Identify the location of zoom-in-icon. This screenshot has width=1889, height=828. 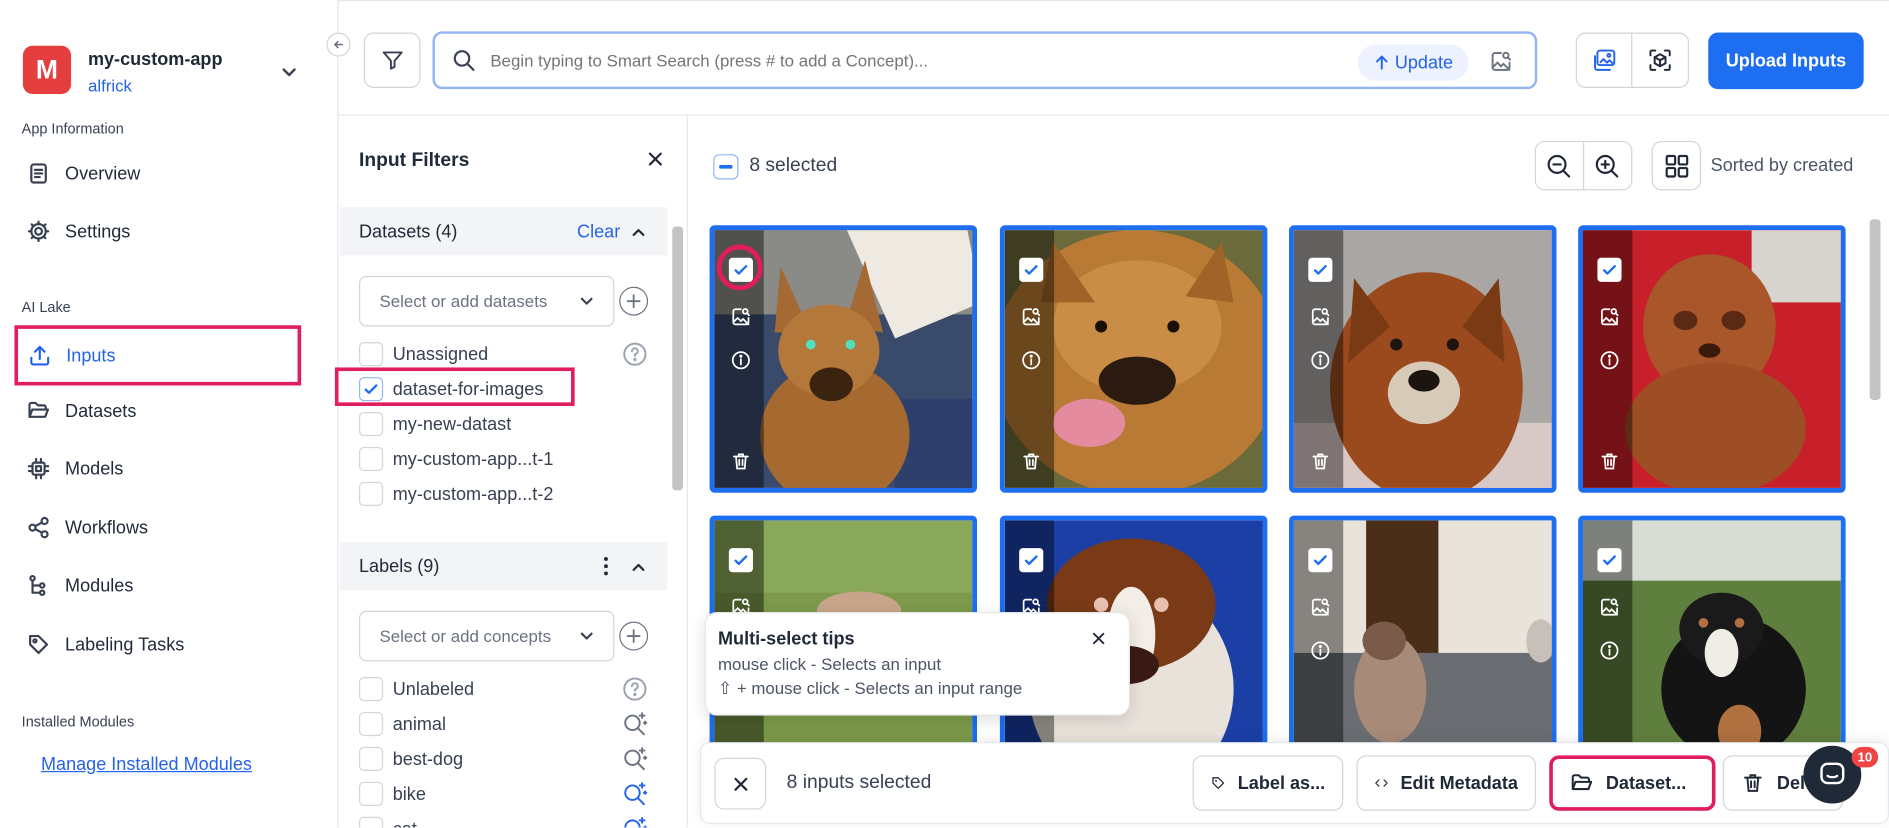
(1607, 165).